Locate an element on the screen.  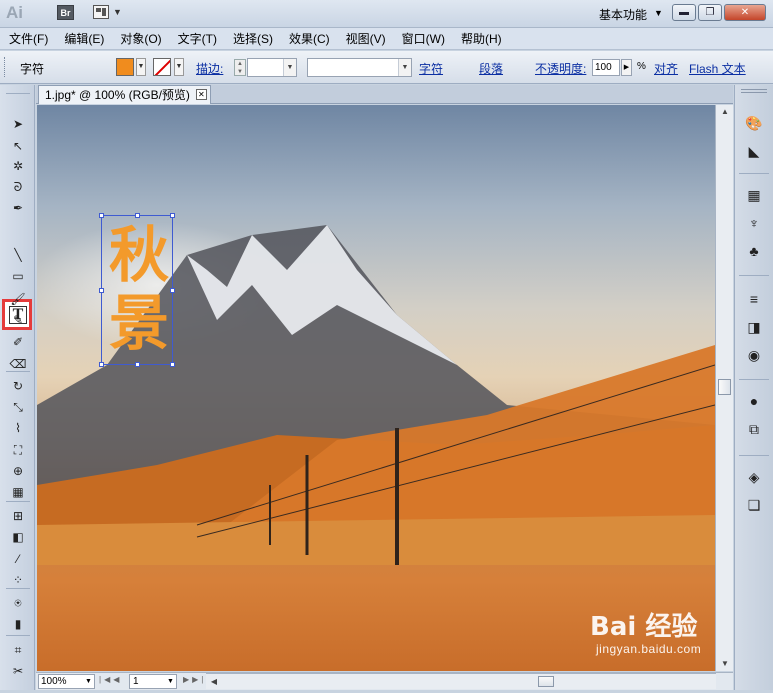
stroke-dropdown-arrow: ▼ is located at coordinates (179, 67).